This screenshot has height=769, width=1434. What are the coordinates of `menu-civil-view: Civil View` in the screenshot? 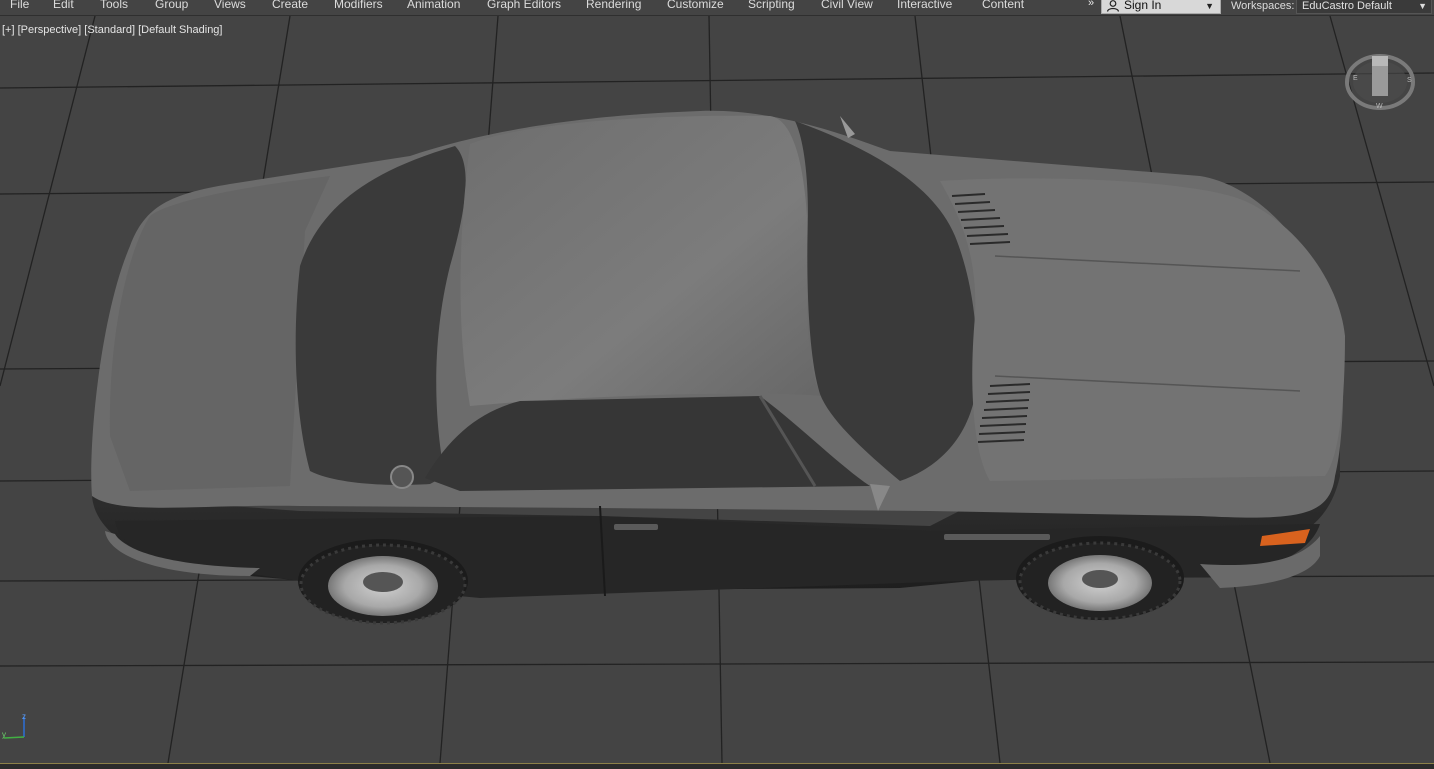 It's located at (847, 6).